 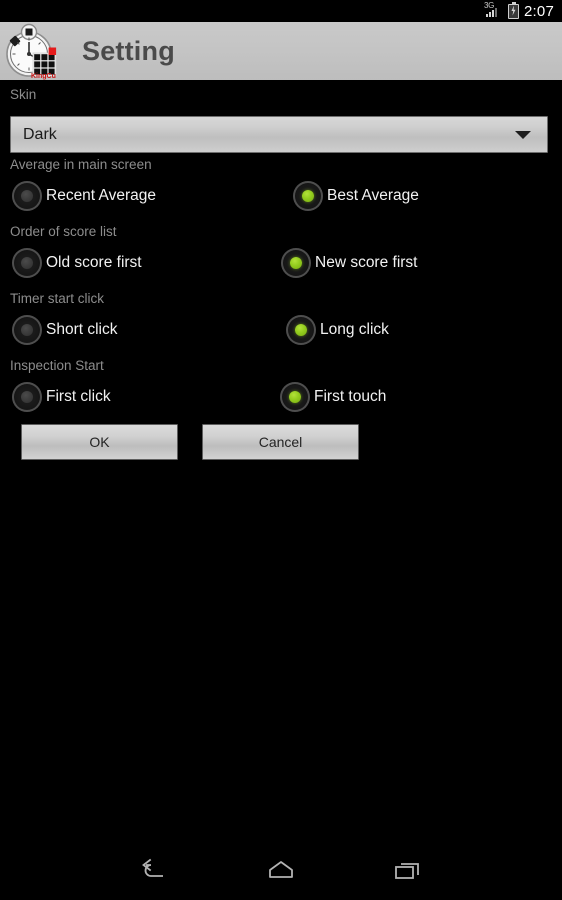 What do you see at coordinates (354, 329) in the screenshot?
I see `radio-label: Long click` at bounding box center [354, 329].